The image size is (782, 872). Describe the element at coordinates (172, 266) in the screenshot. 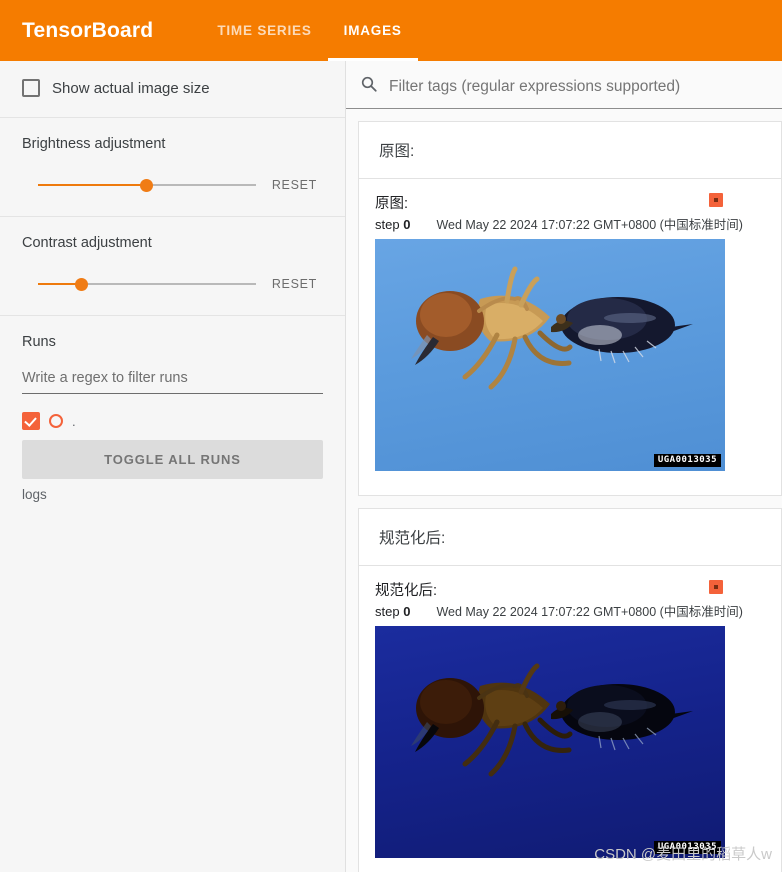

I see `contrast-section: Contrast adjustment RESET` at that location.